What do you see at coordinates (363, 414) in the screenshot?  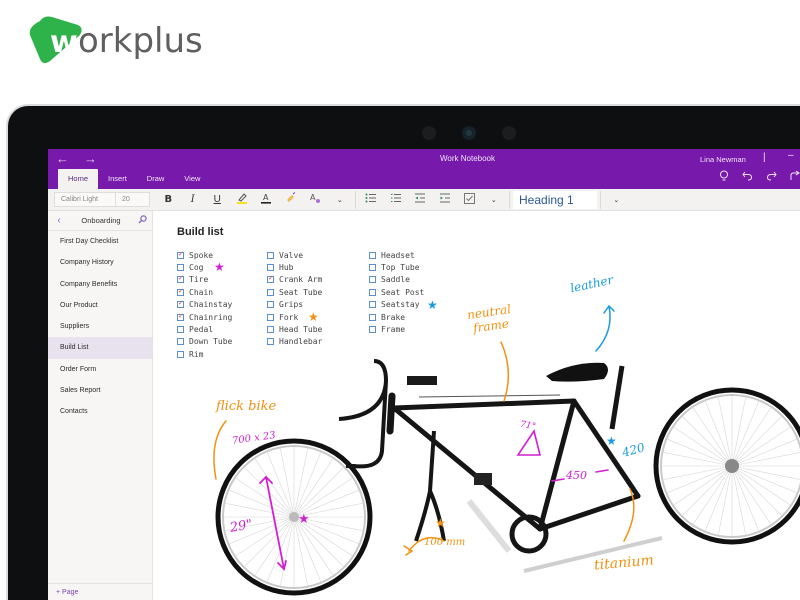 I see `handlebar` at bounding box center [363, 414].